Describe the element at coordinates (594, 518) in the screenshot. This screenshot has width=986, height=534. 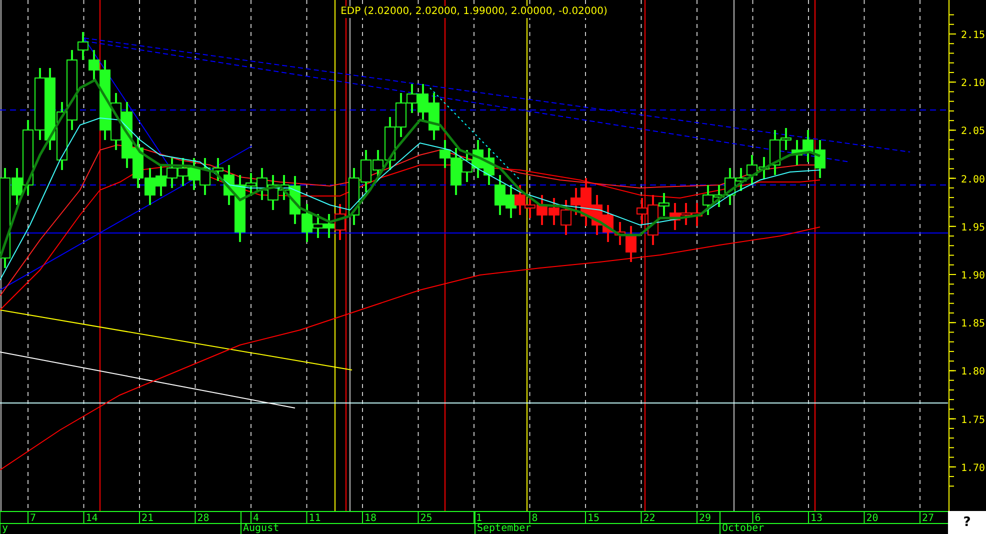
I see `date-label: 15` at that location.